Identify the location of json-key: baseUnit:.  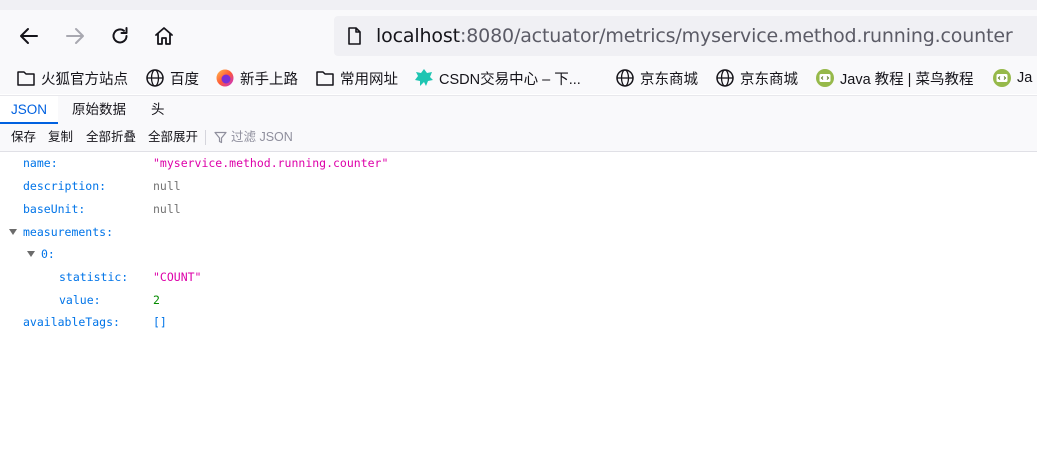
(54, 209).